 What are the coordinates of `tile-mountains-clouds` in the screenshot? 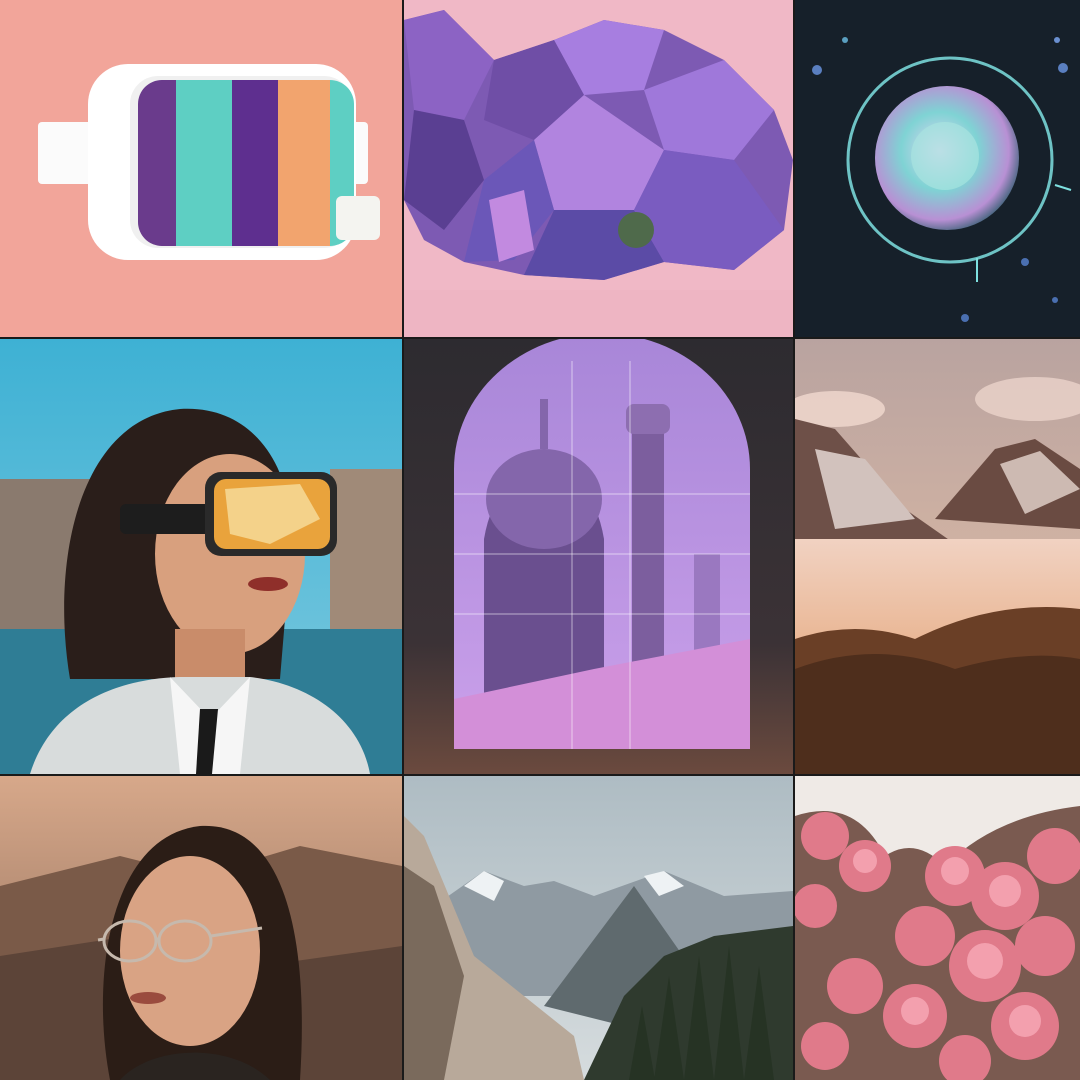 It's located at (937, 556).